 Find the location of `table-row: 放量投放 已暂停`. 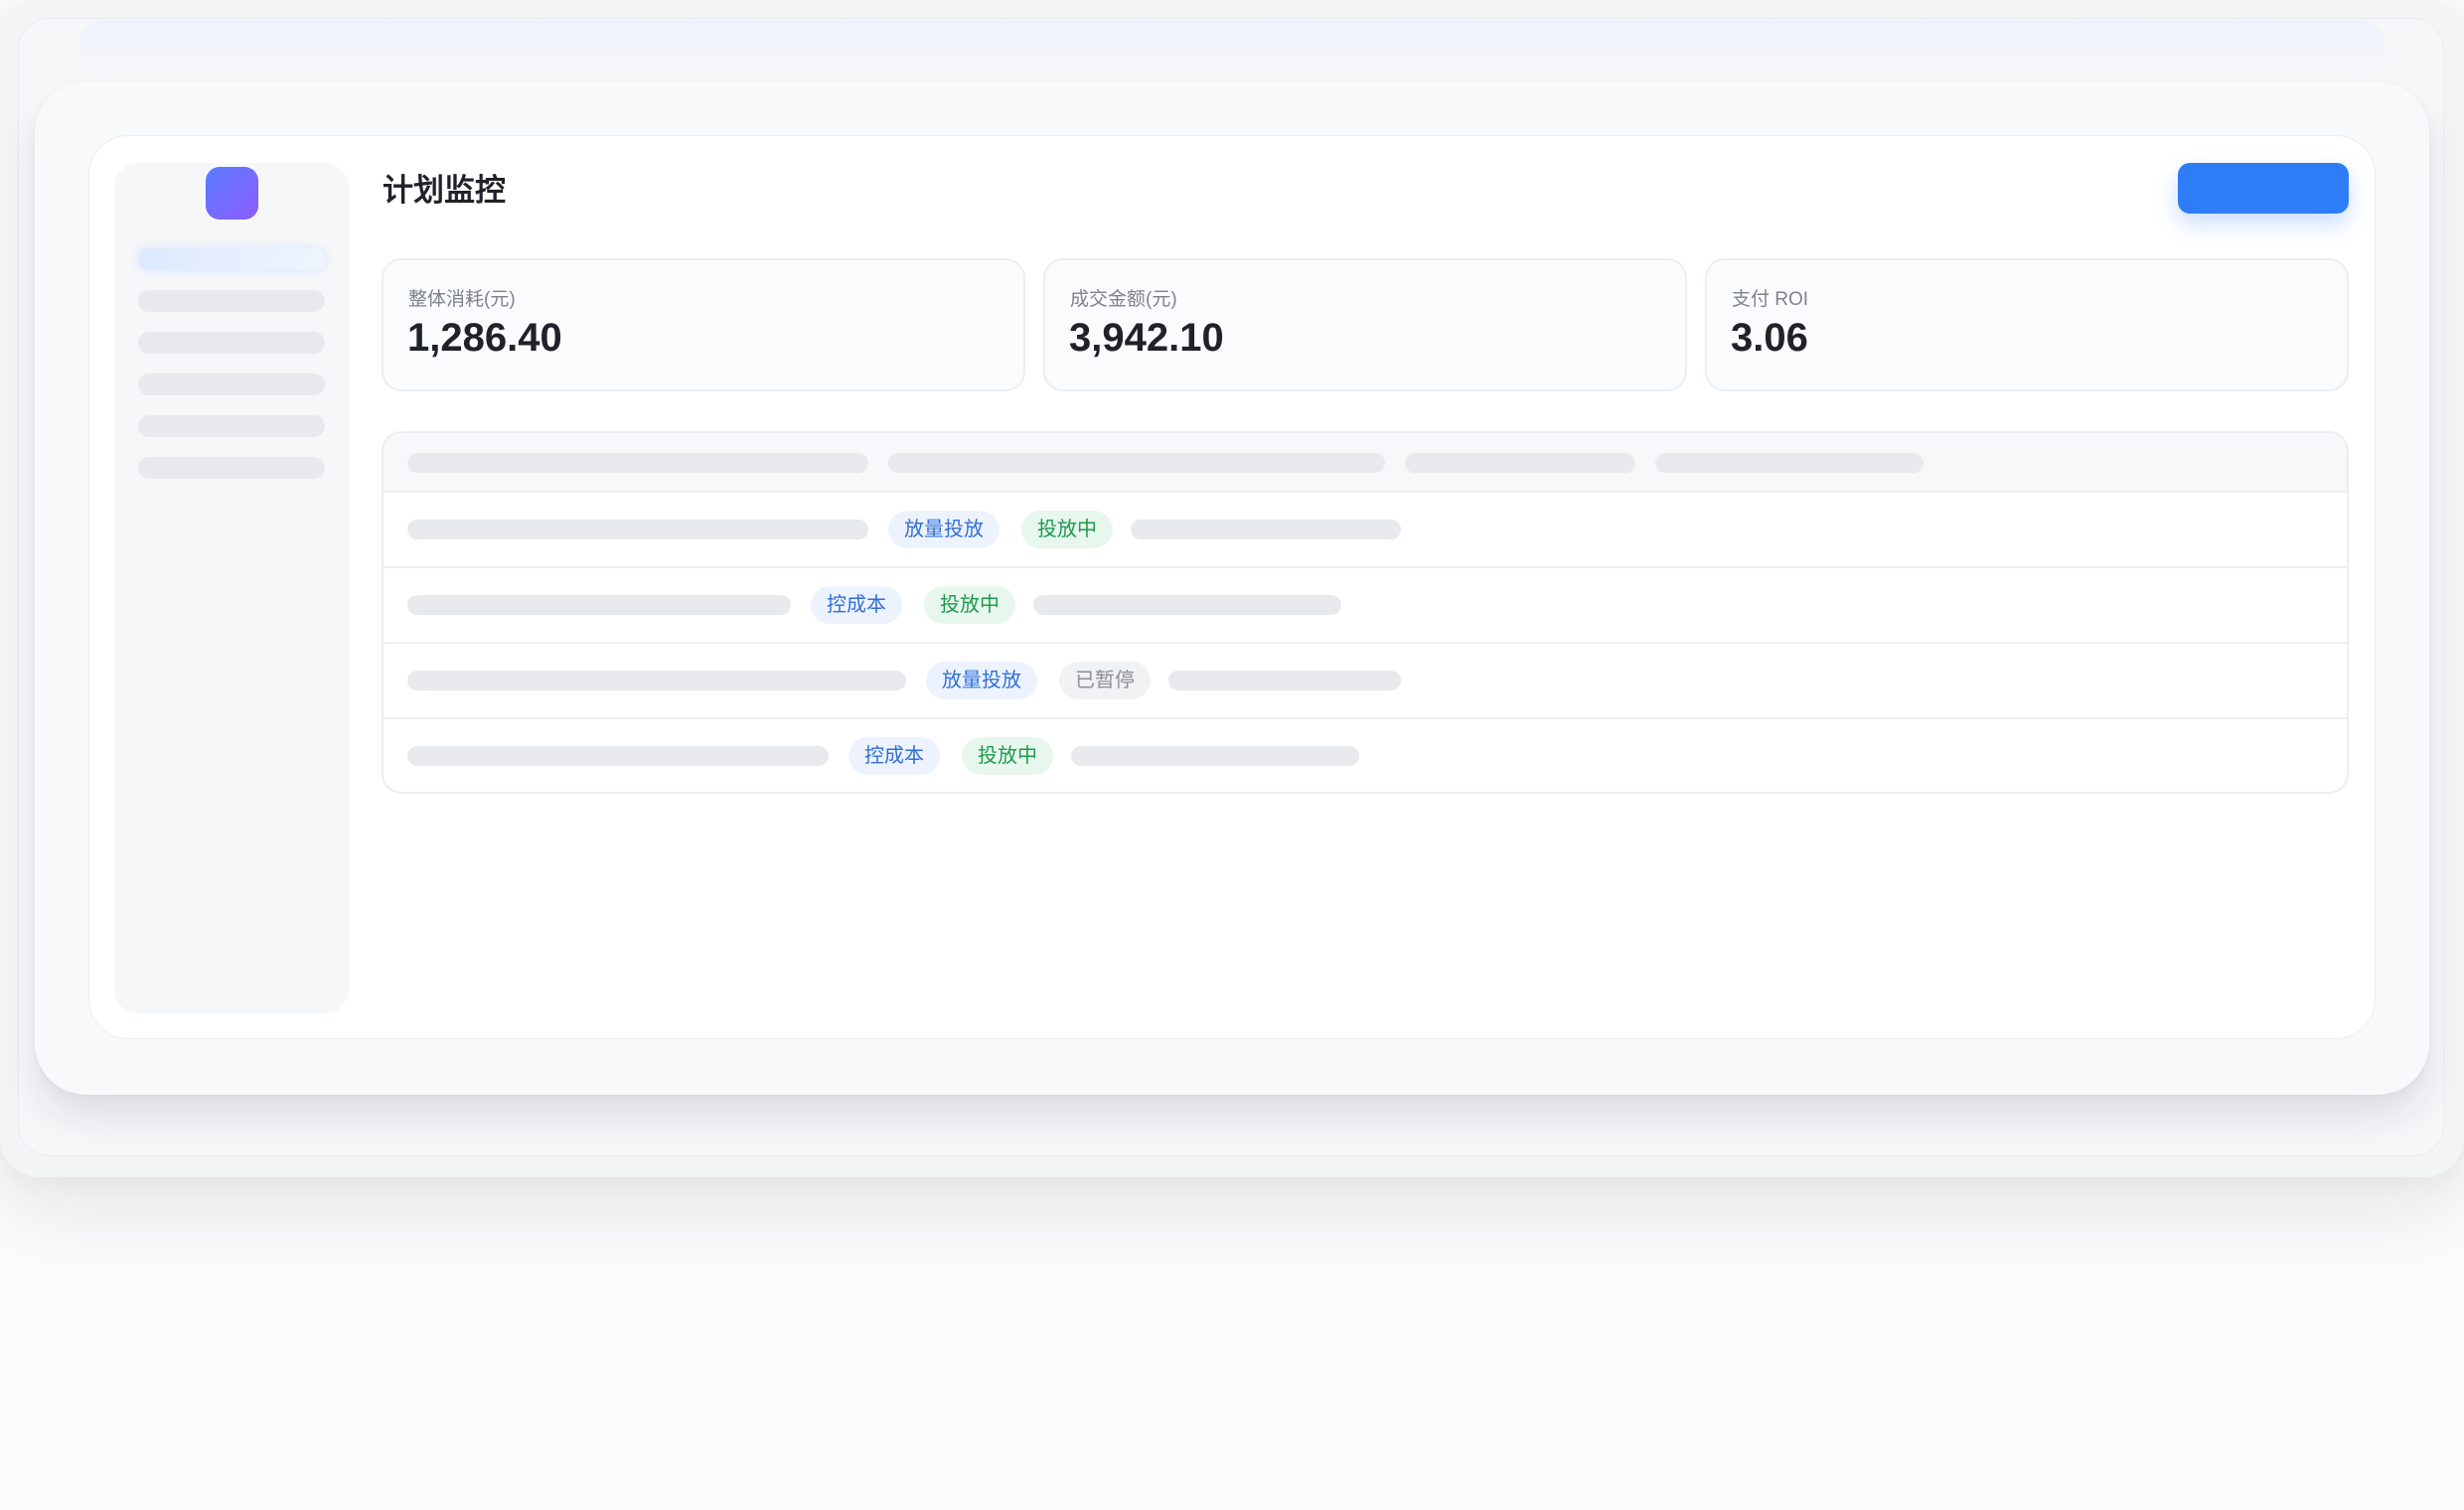

table-row: 放量投放 已暂停 is located at coordinates (1365, 682).